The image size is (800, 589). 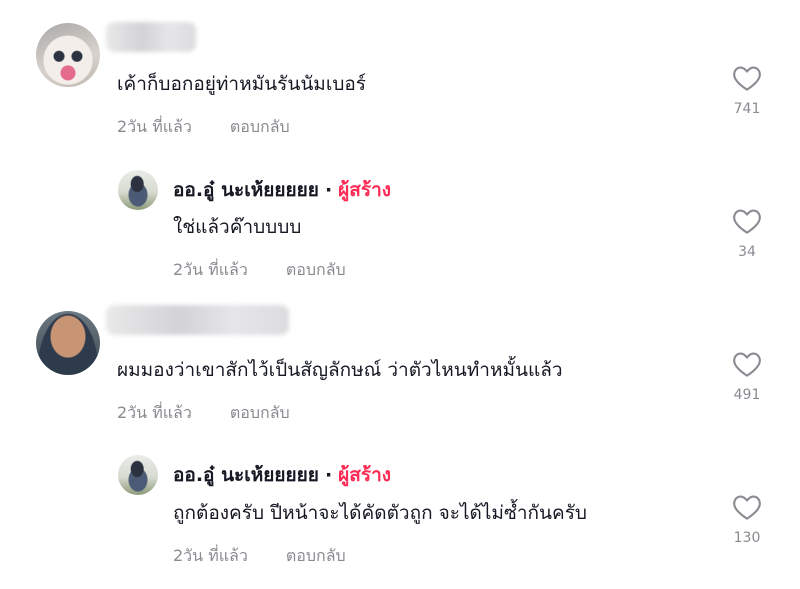 I want to click on like-button: 34, so click(x=747, y=233).